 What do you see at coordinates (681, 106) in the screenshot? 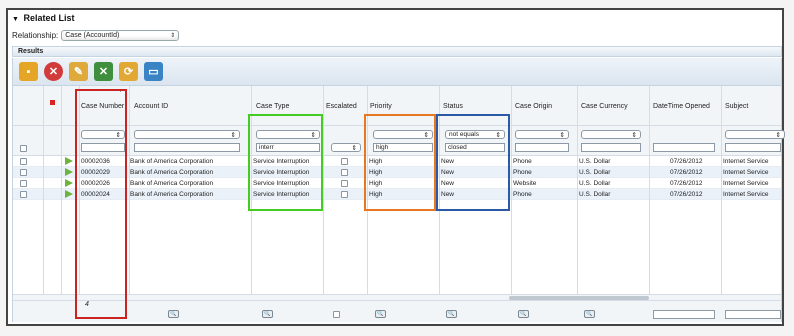
I see `header-datetime-opened: DateTime Opened` at bounding box center [681, 106].